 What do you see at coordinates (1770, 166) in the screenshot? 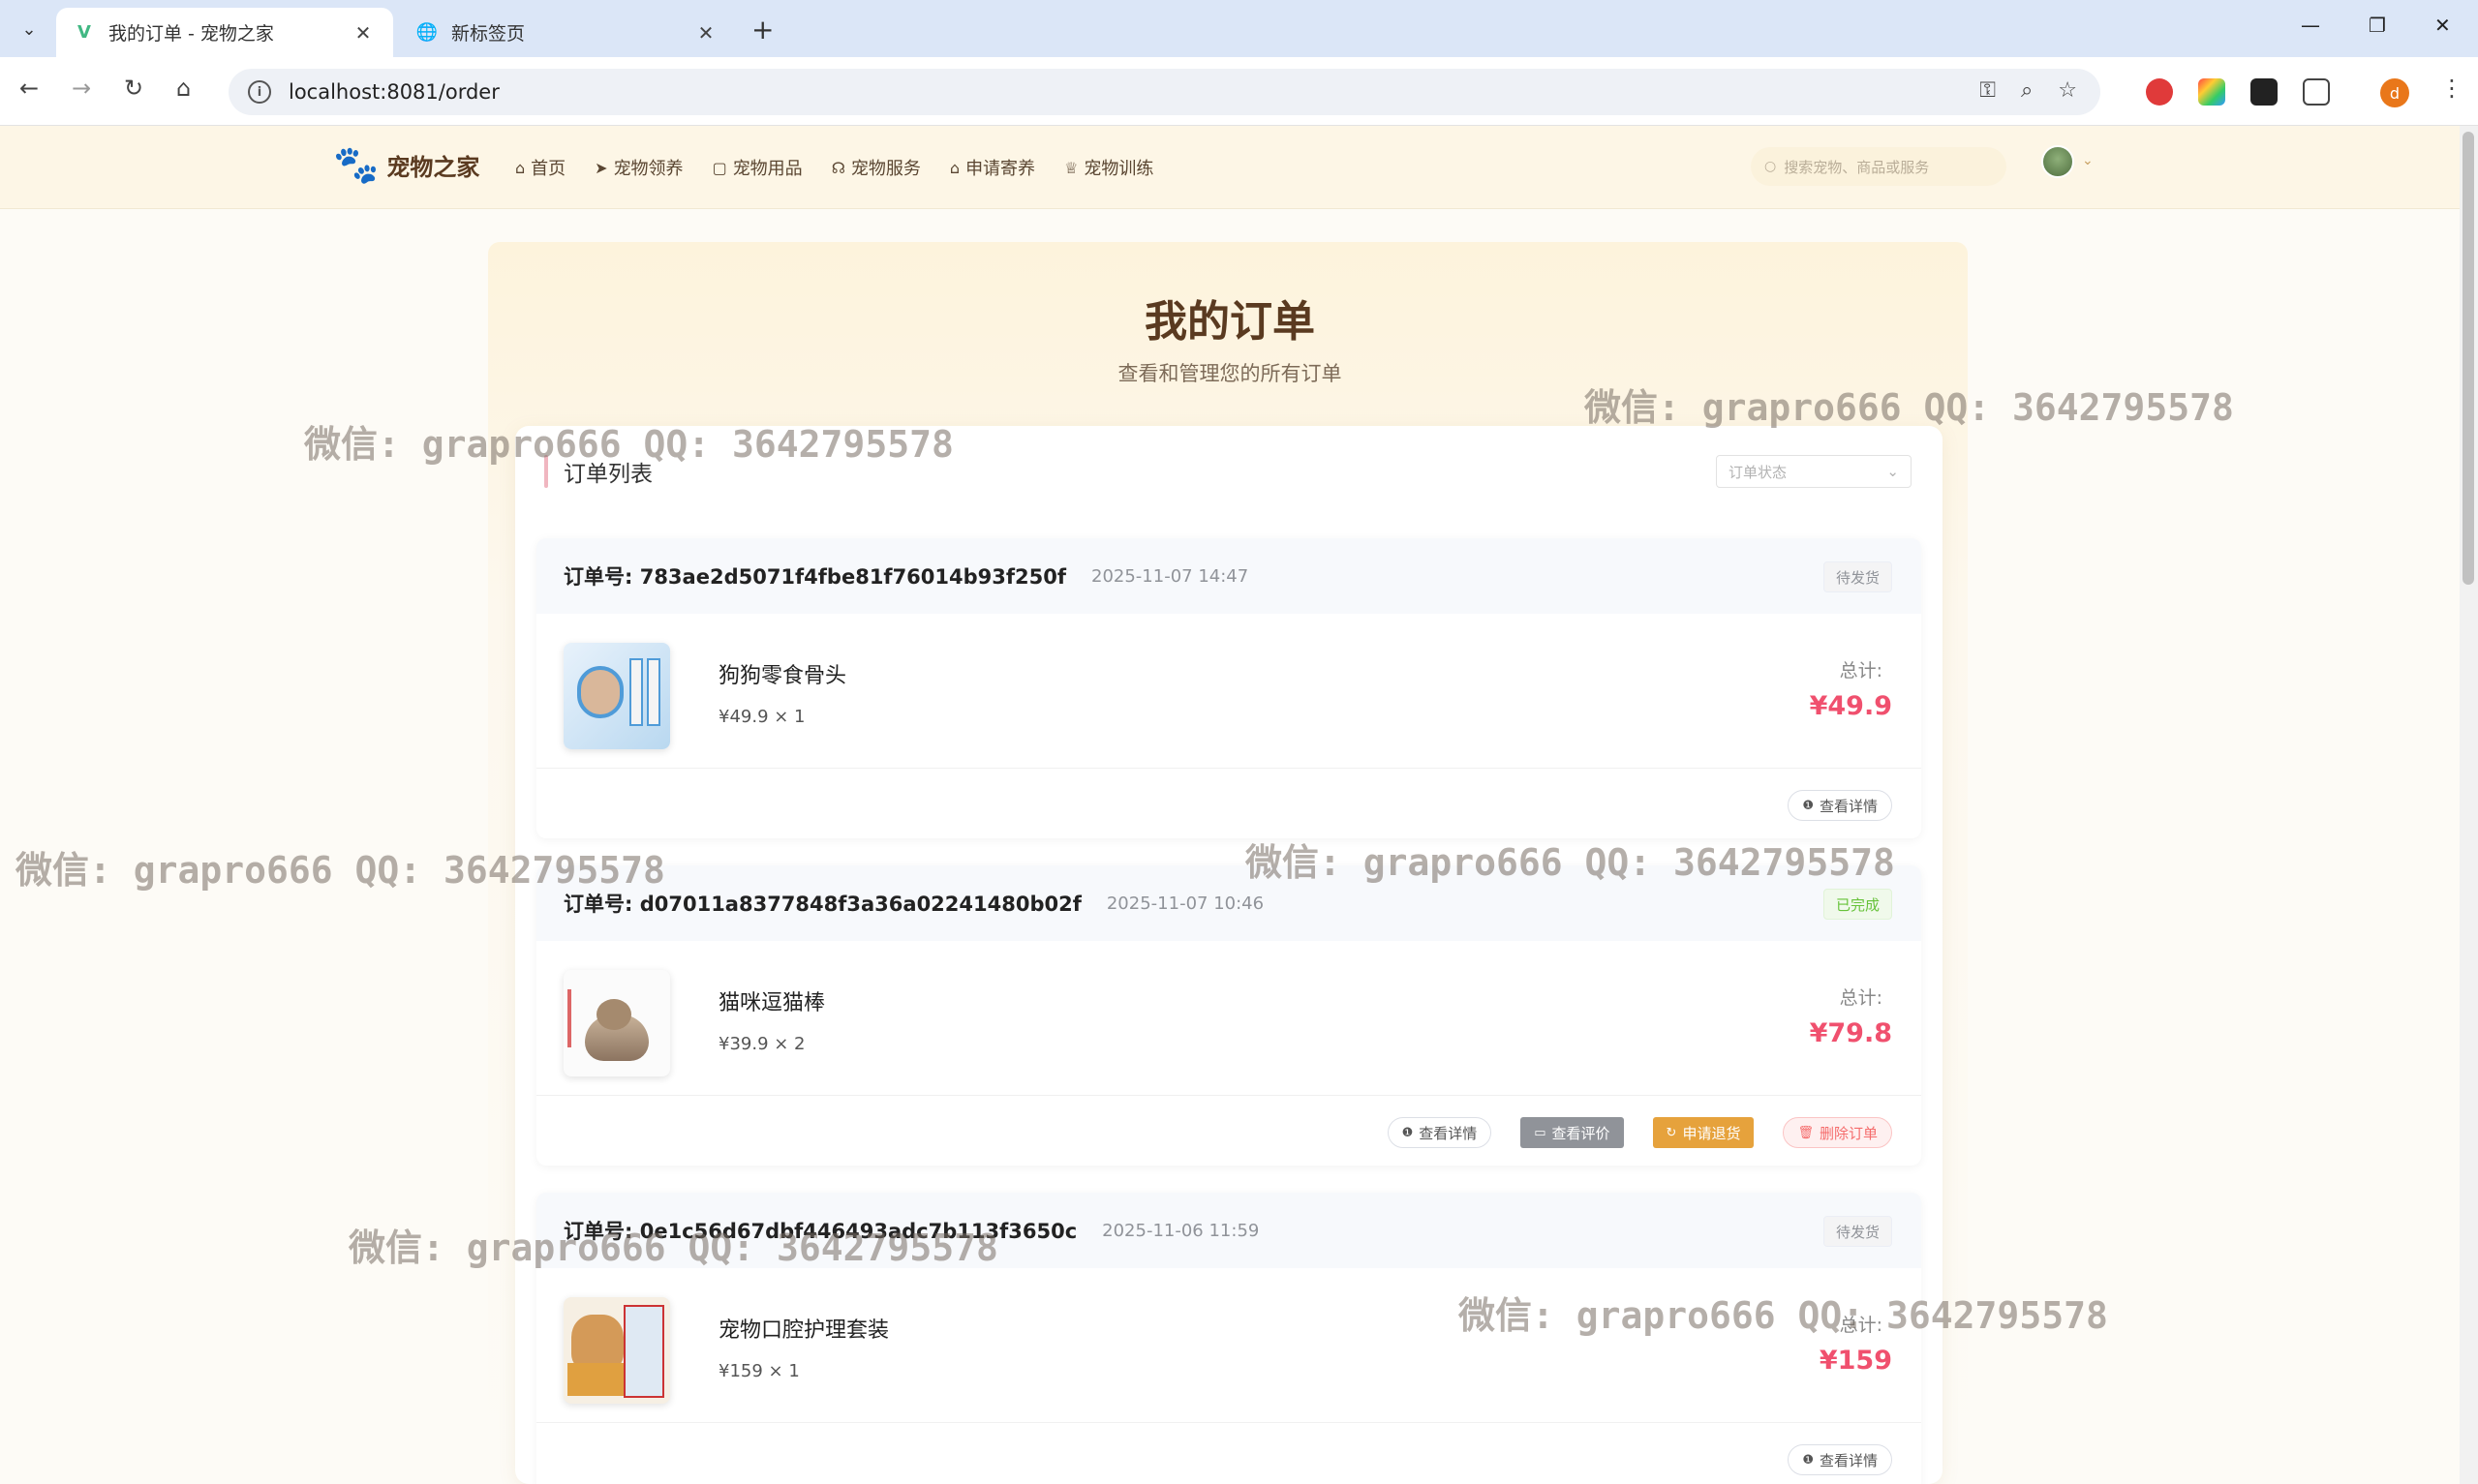
I see `search-icon: ○` at bounding box center [1770, 166].